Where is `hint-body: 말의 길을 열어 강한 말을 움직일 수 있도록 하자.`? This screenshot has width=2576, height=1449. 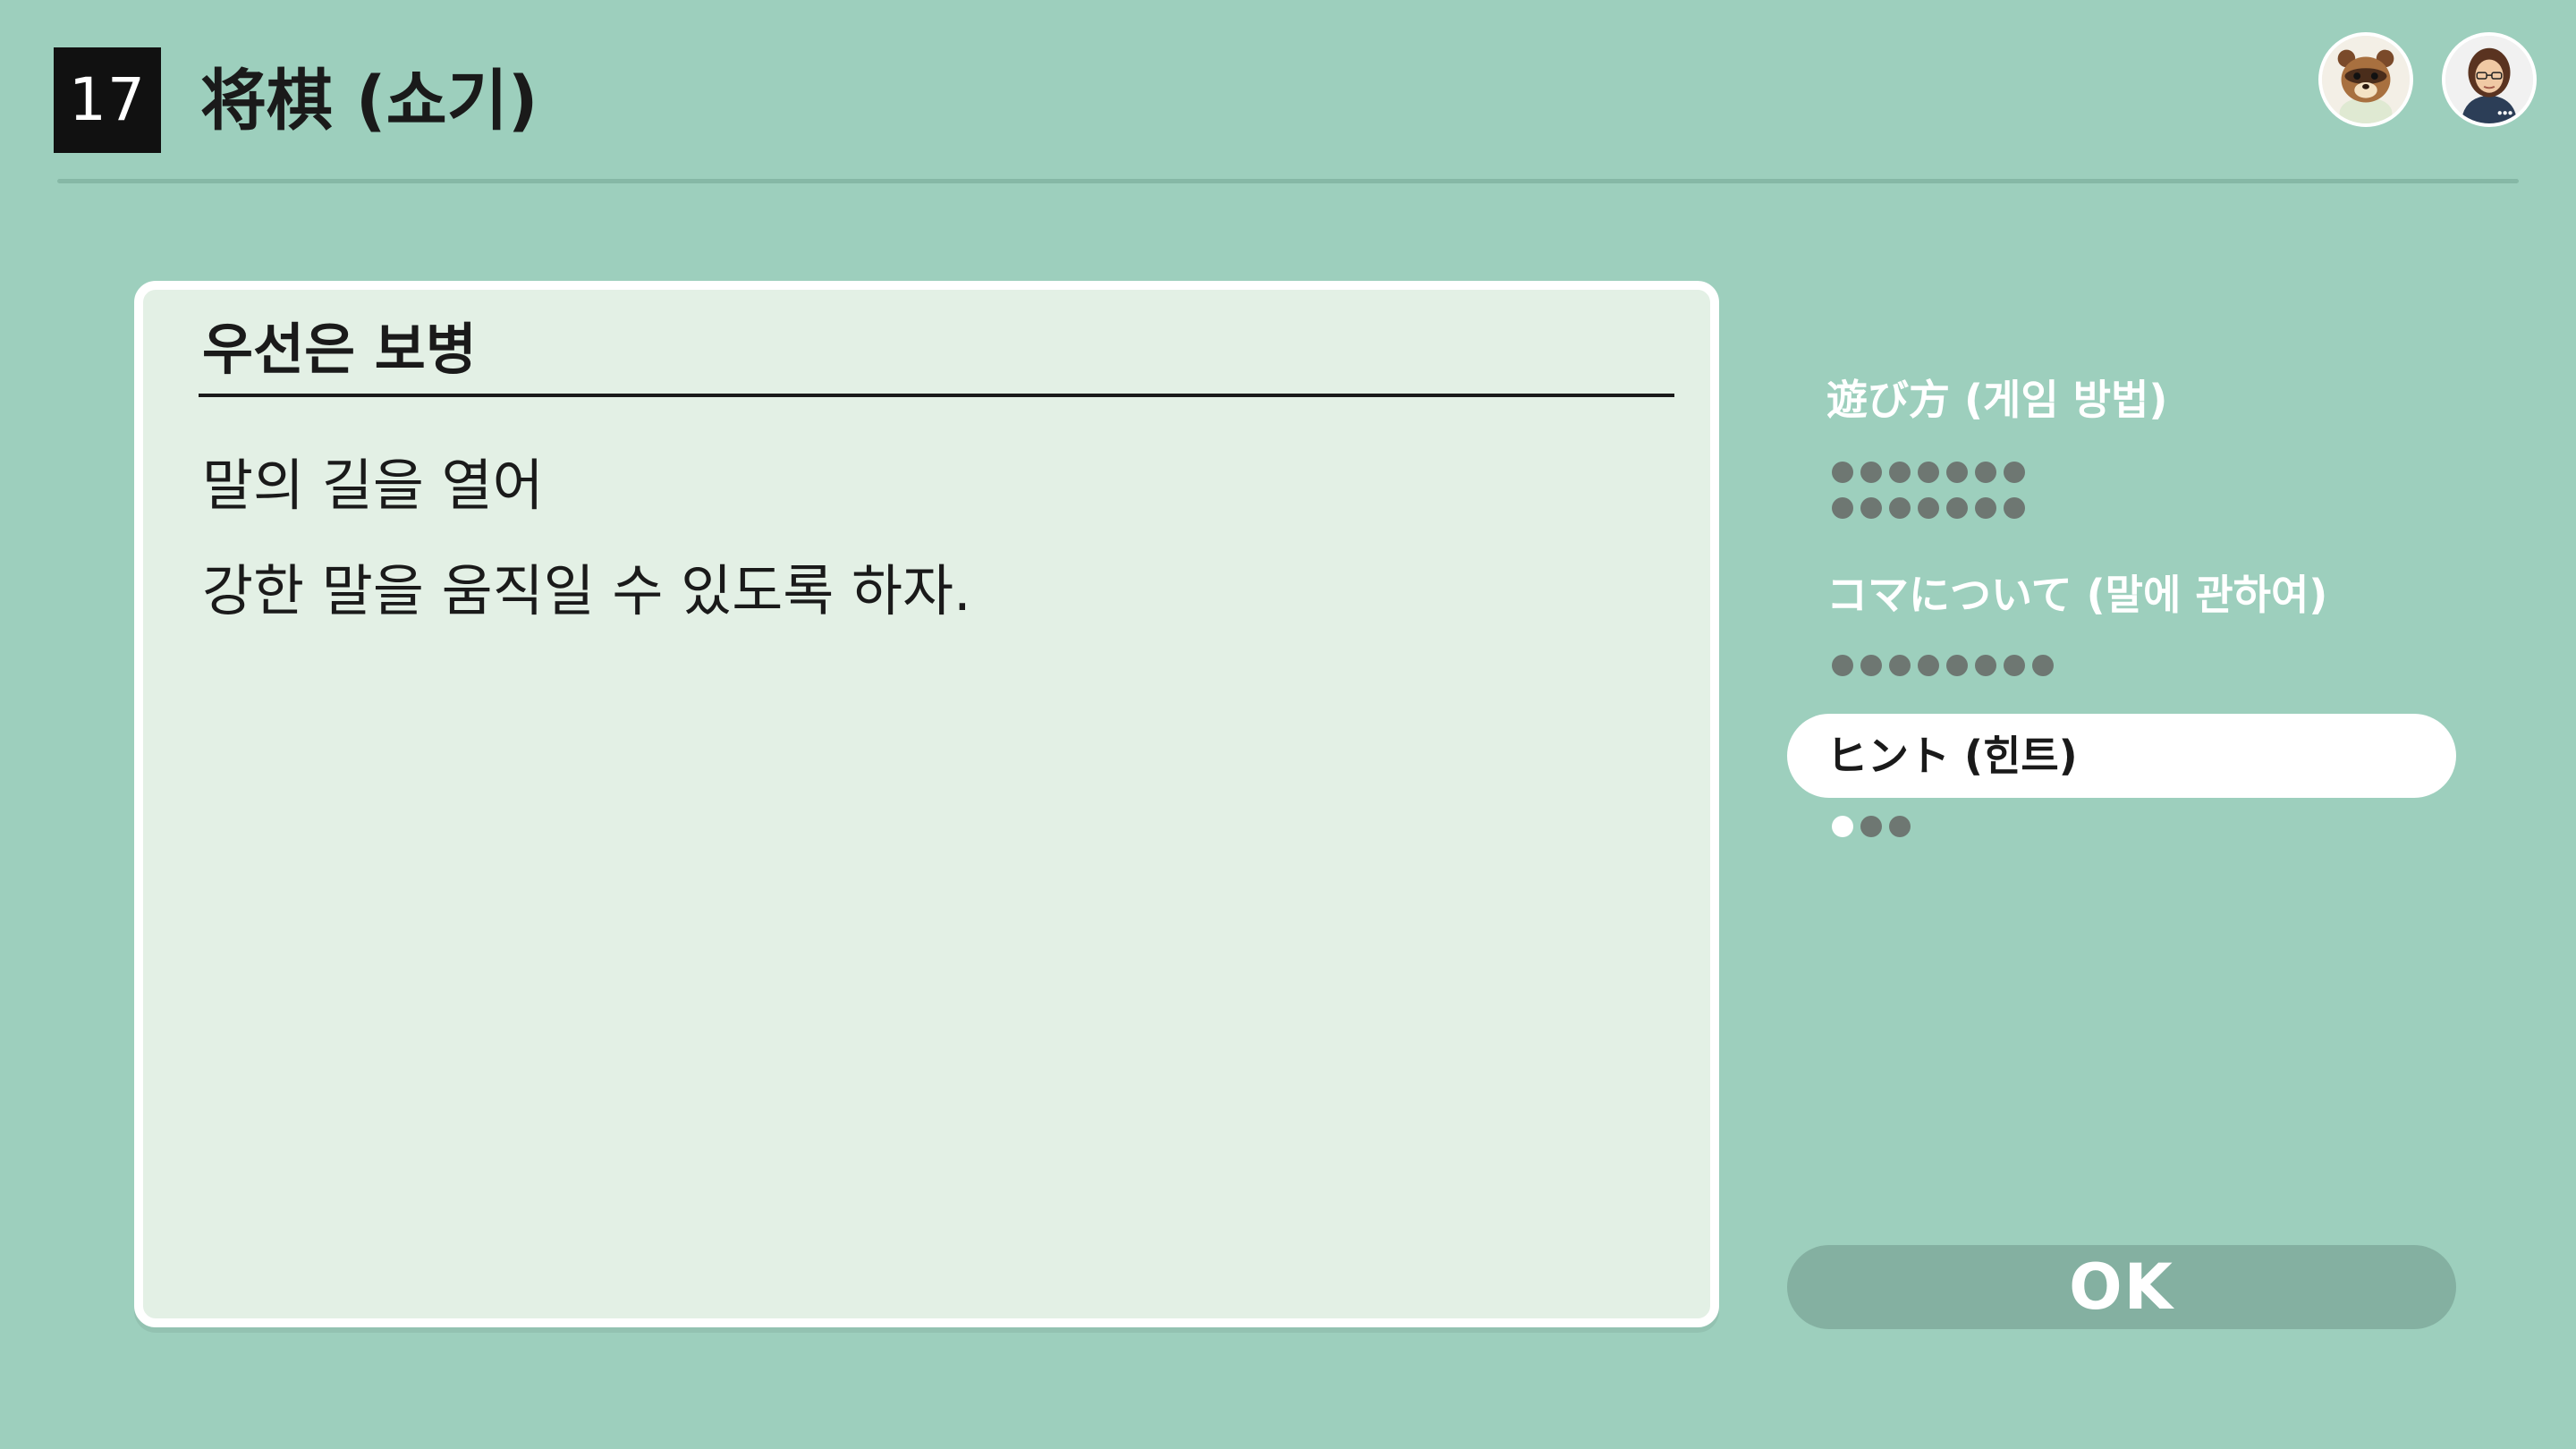 hint-body: 말의 길을 열어 강한 말을 움직일 수 있도록 하자. is located at coordinates (935, 538).